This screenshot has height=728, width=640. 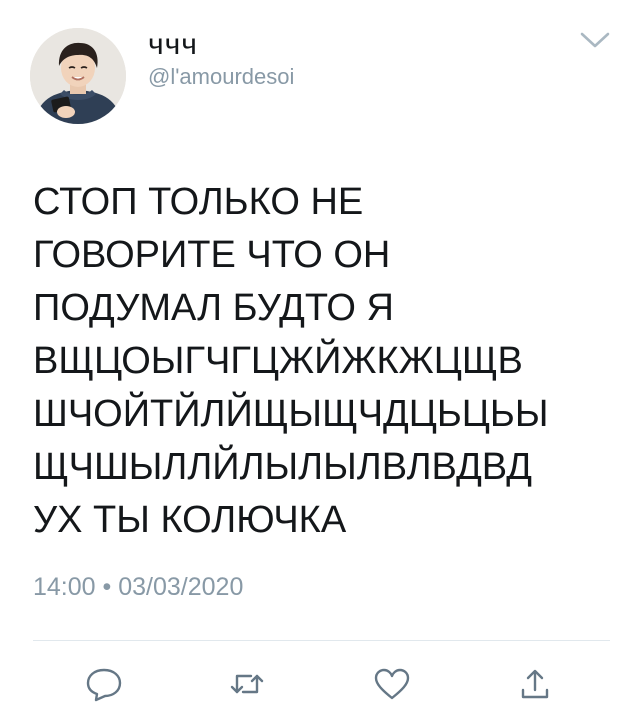 I want to click on tweet-date: 03/03/2020, so click(x=180, y=587).